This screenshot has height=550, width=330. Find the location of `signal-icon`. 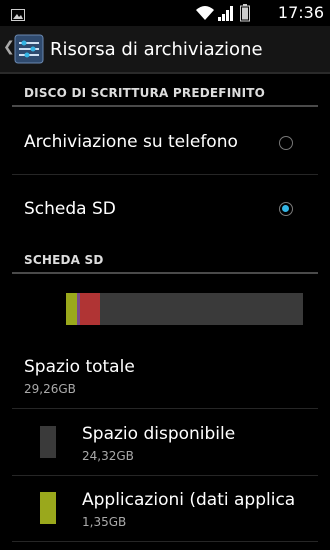

signal-icon is located at coordinates (225, 13).